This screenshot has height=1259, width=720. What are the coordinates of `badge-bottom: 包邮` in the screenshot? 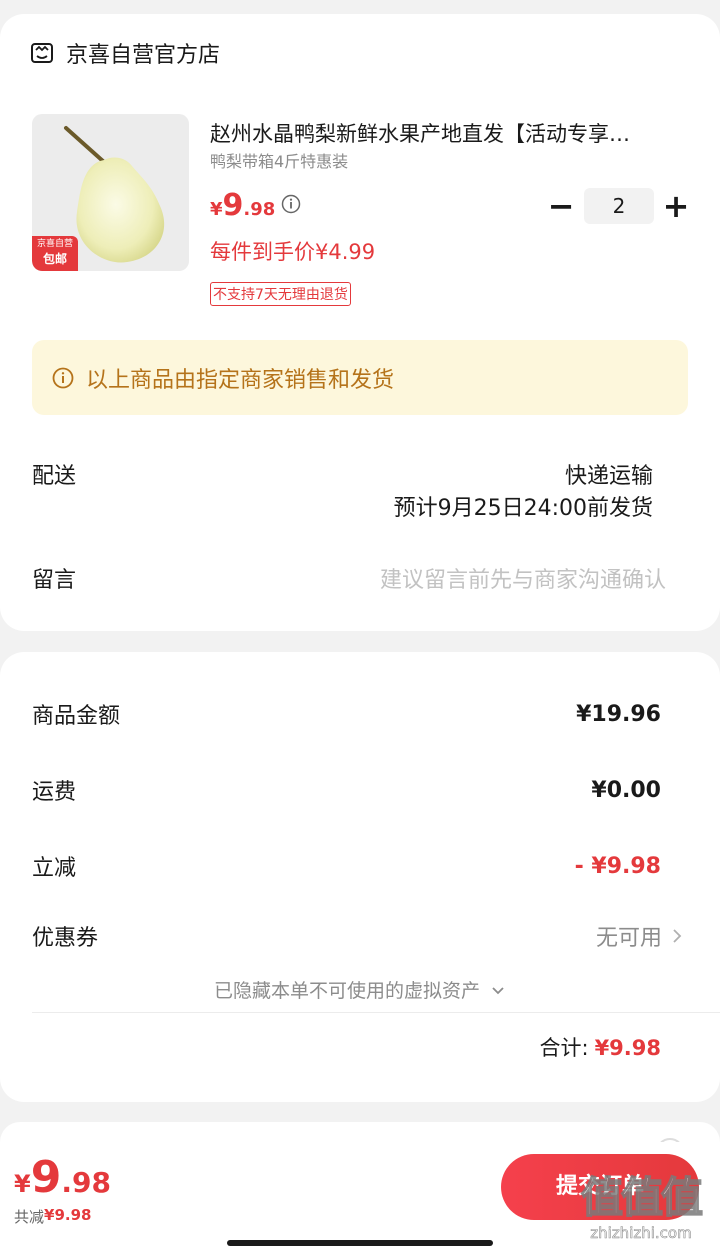 It's located at (54, 259).